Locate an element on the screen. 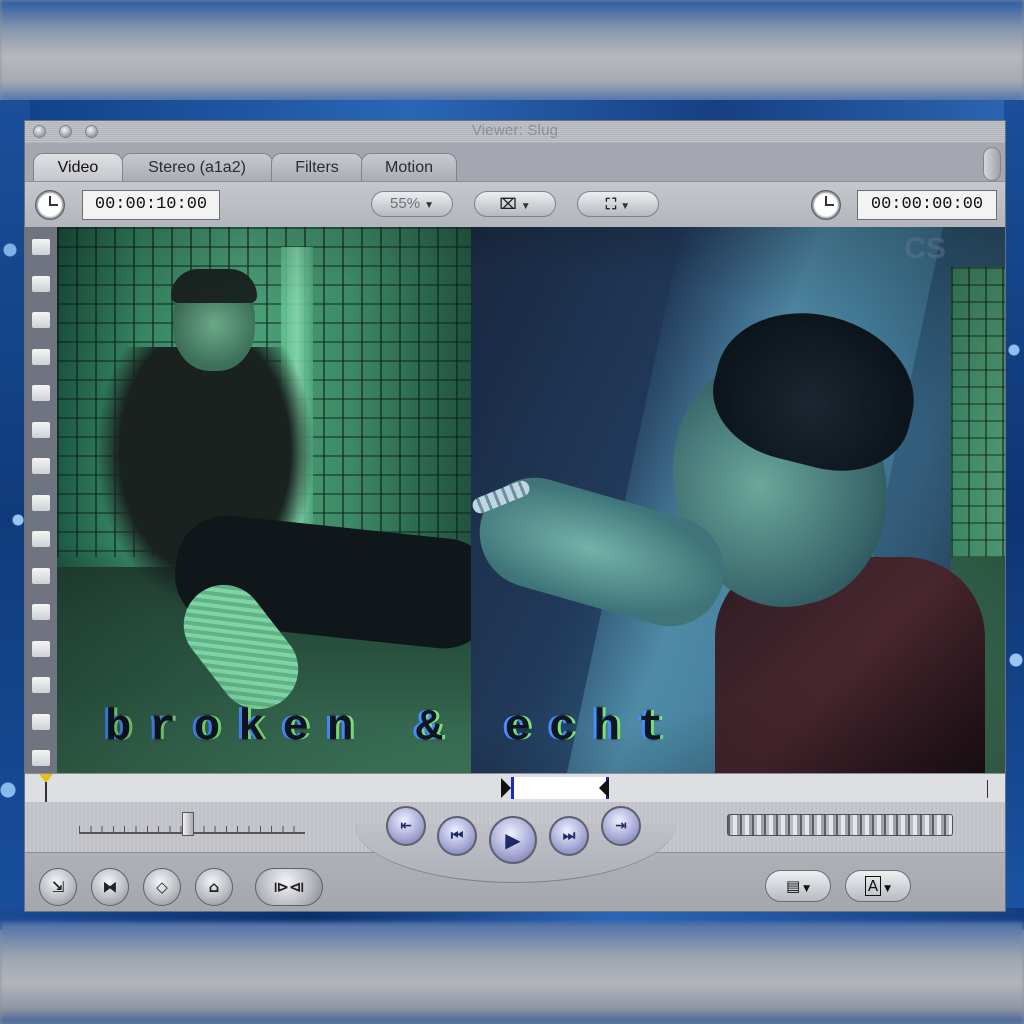  play-in-to-out-button: ⏮ is located at coordinates (457, 836).